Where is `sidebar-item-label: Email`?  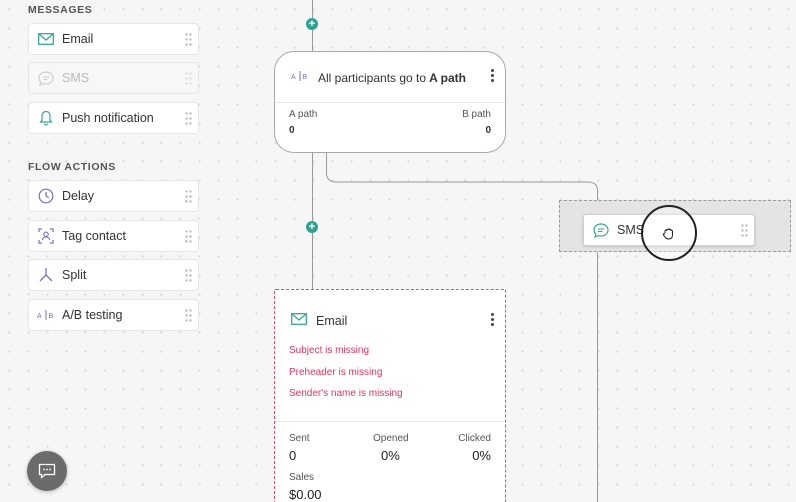 sidebar-item-label: Email is located at coordinates (78, 39).